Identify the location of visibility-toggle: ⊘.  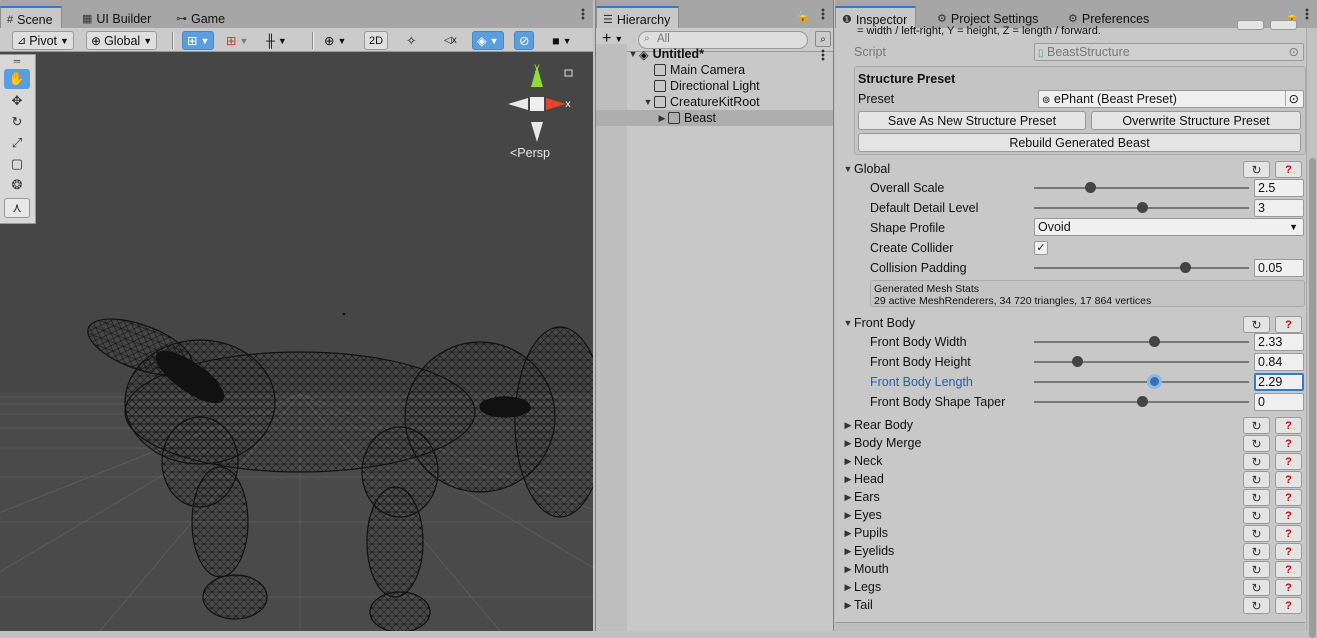
(524, 40).